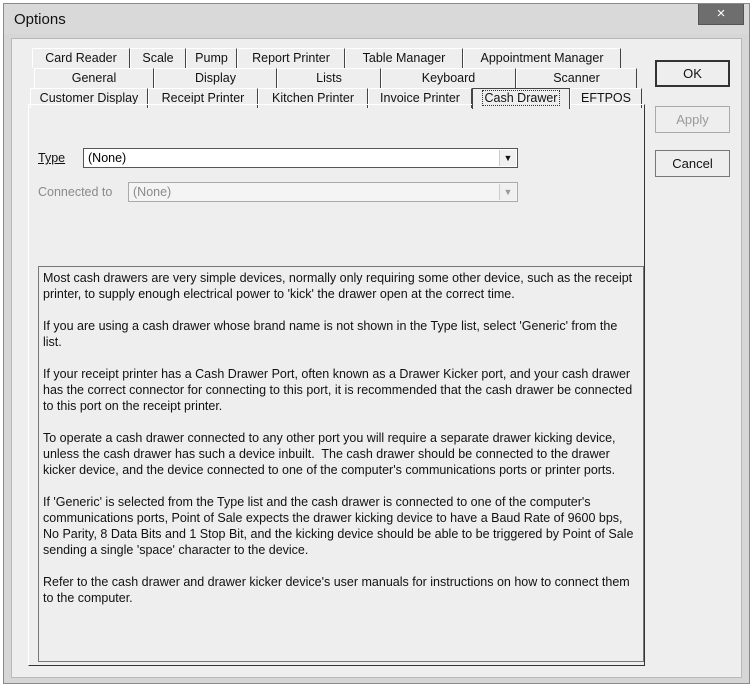 This screenshot has width=755, height=687. I want to click on close-button: ×, so click(721, 14).